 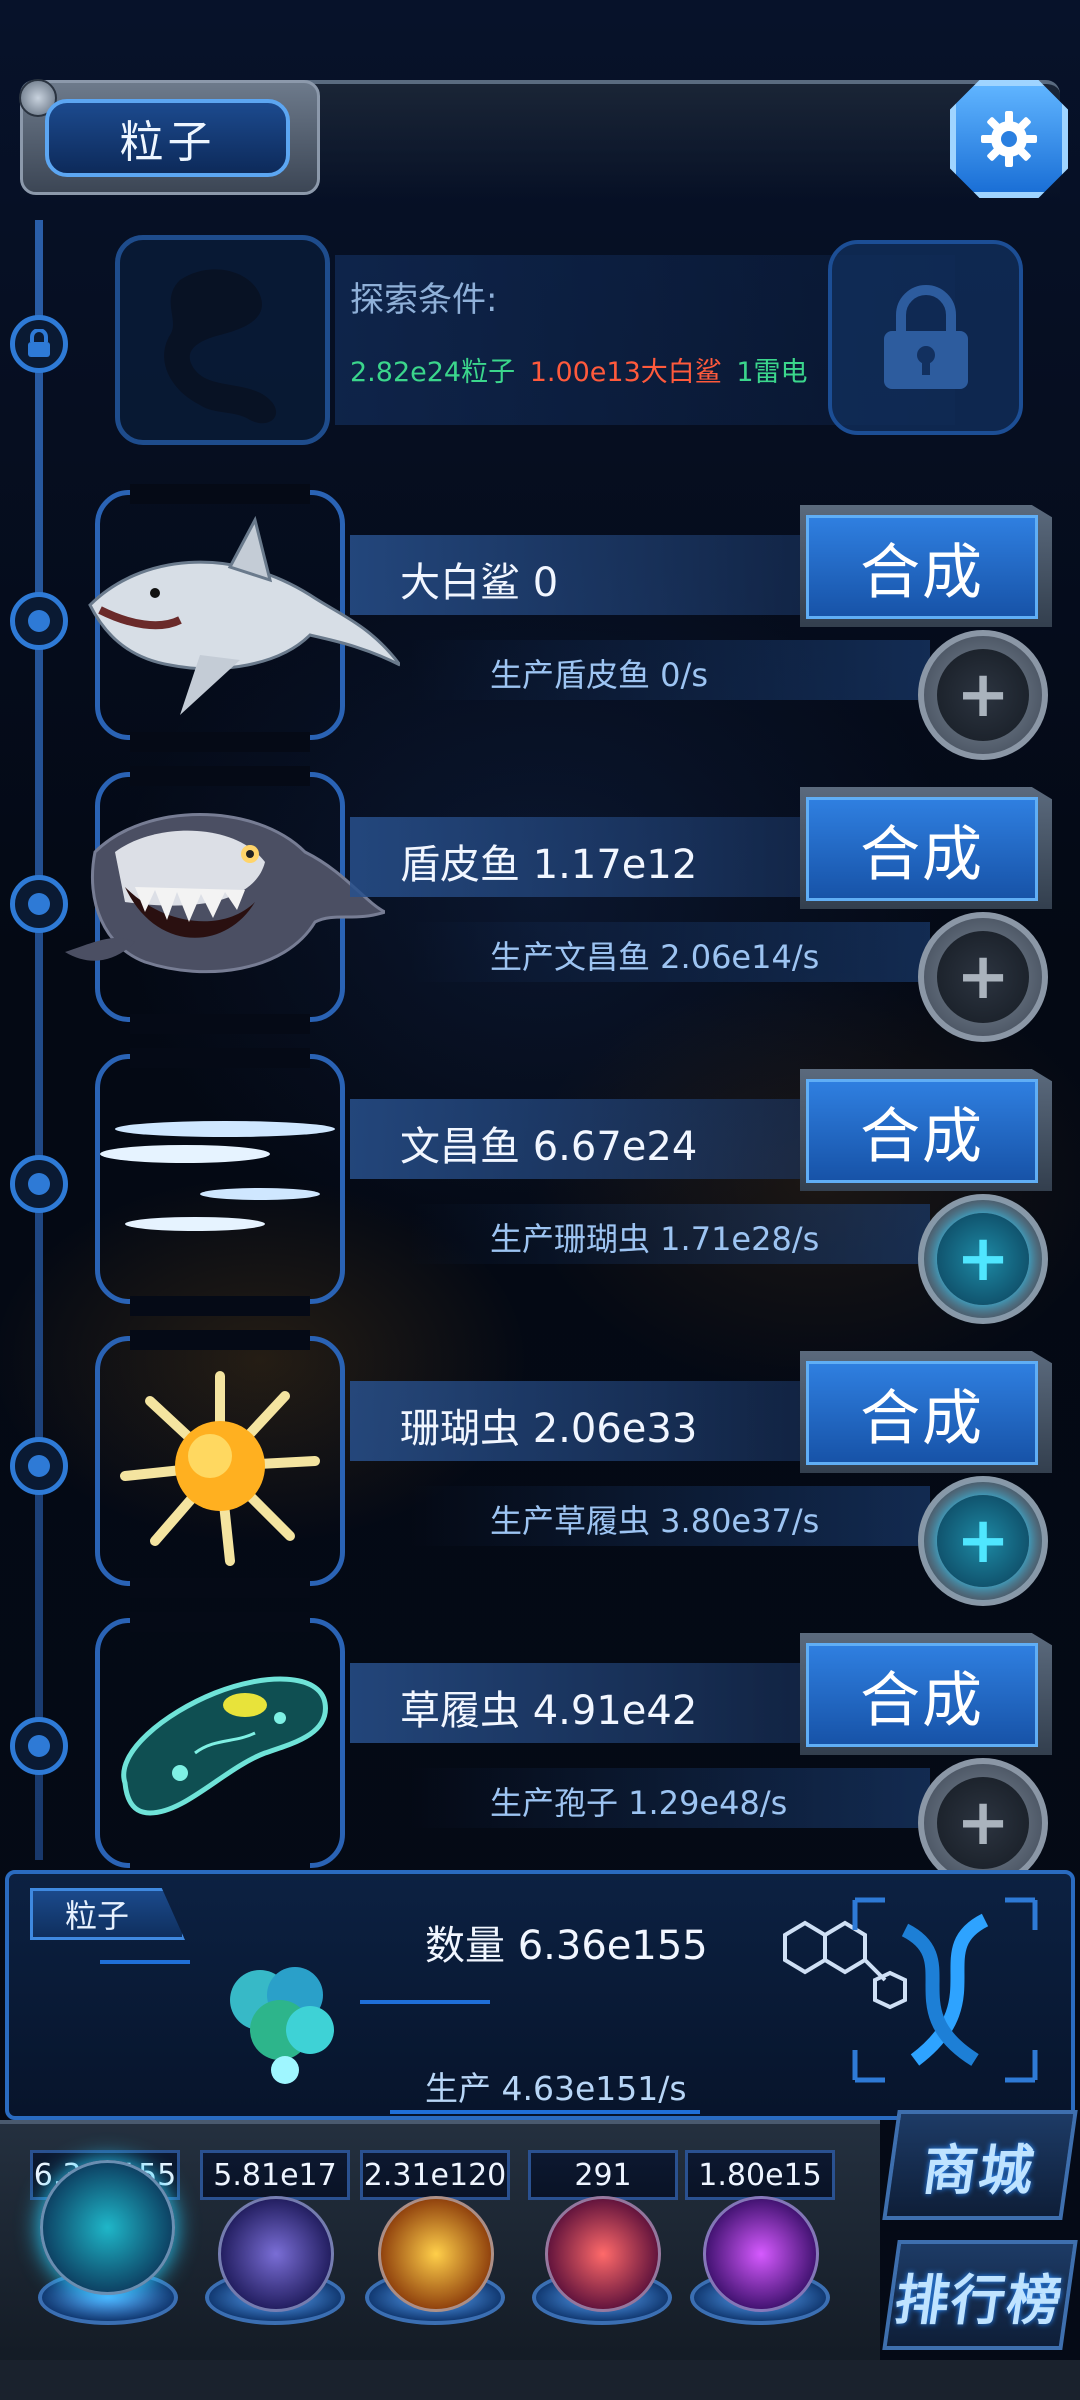 What do you see at coordinates (603, 2254) in the screenshot?
I see `brain-orb-icon` at bounding box center [603, 2254].